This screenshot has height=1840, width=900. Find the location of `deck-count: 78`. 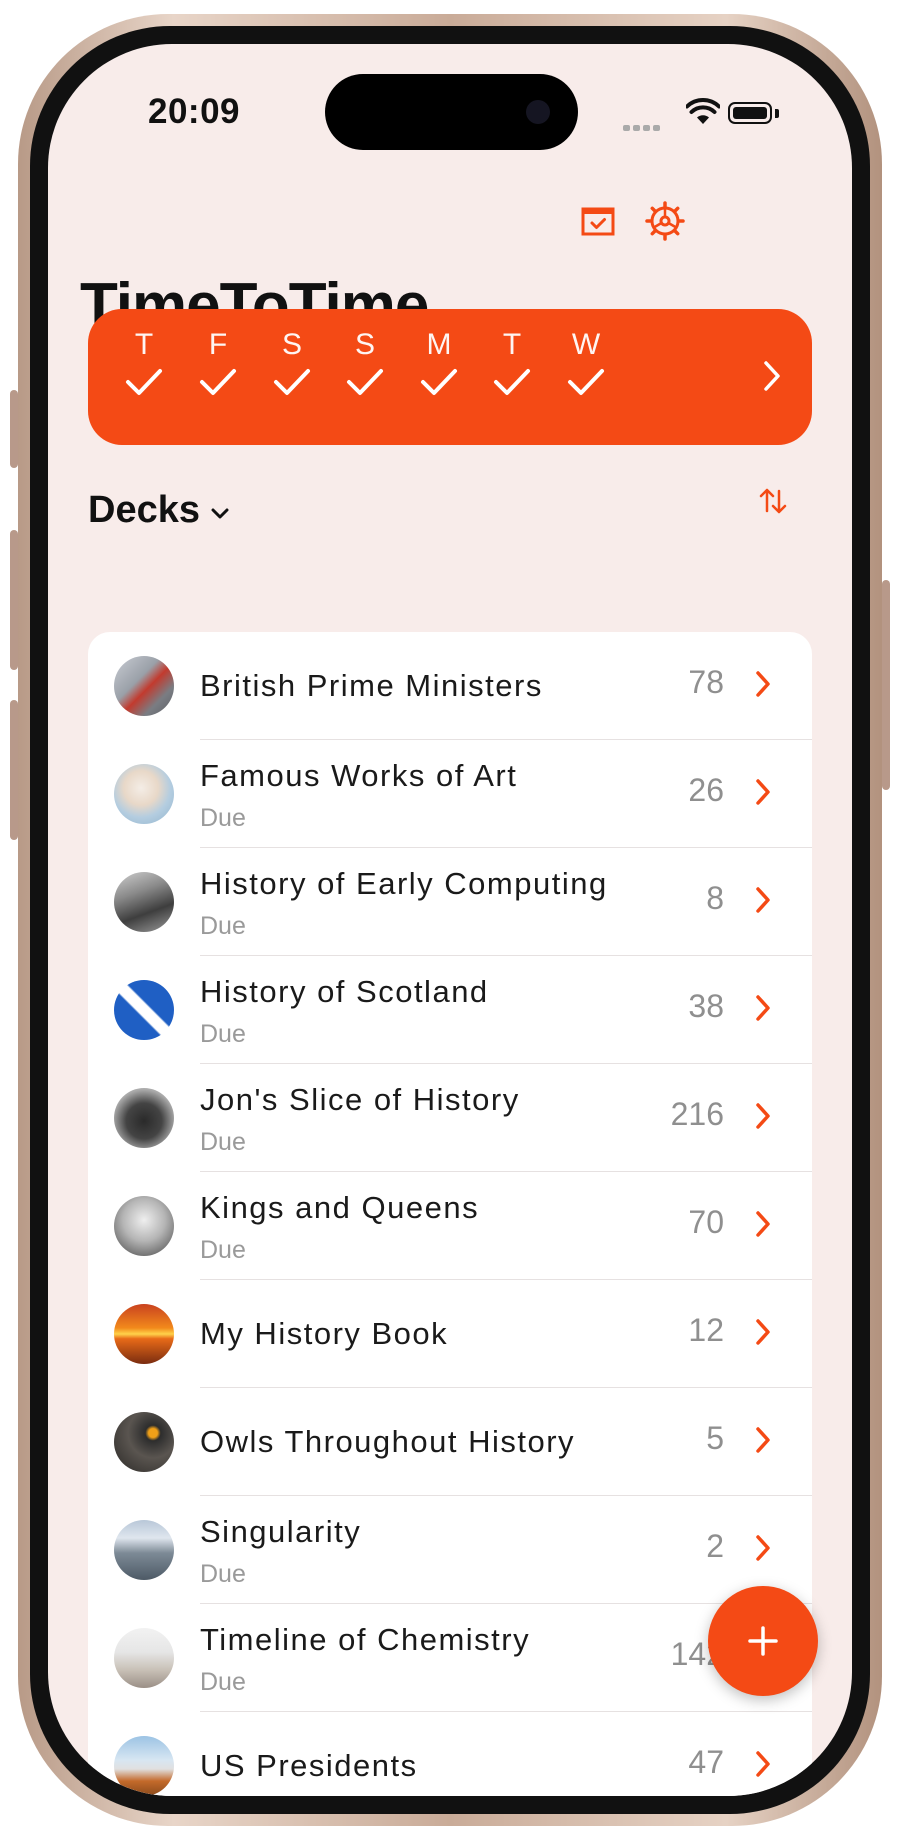

deck-count: 78 is located at coordinates (706, 682).